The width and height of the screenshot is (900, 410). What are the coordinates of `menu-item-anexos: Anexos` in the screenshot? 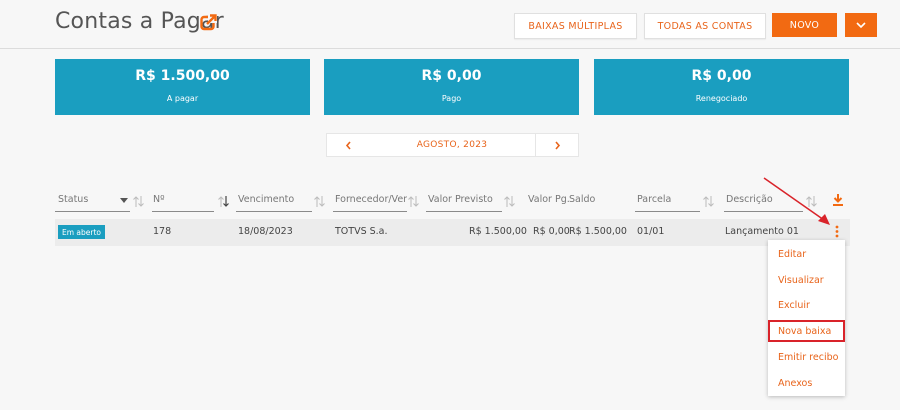 It's located at (795, 383).